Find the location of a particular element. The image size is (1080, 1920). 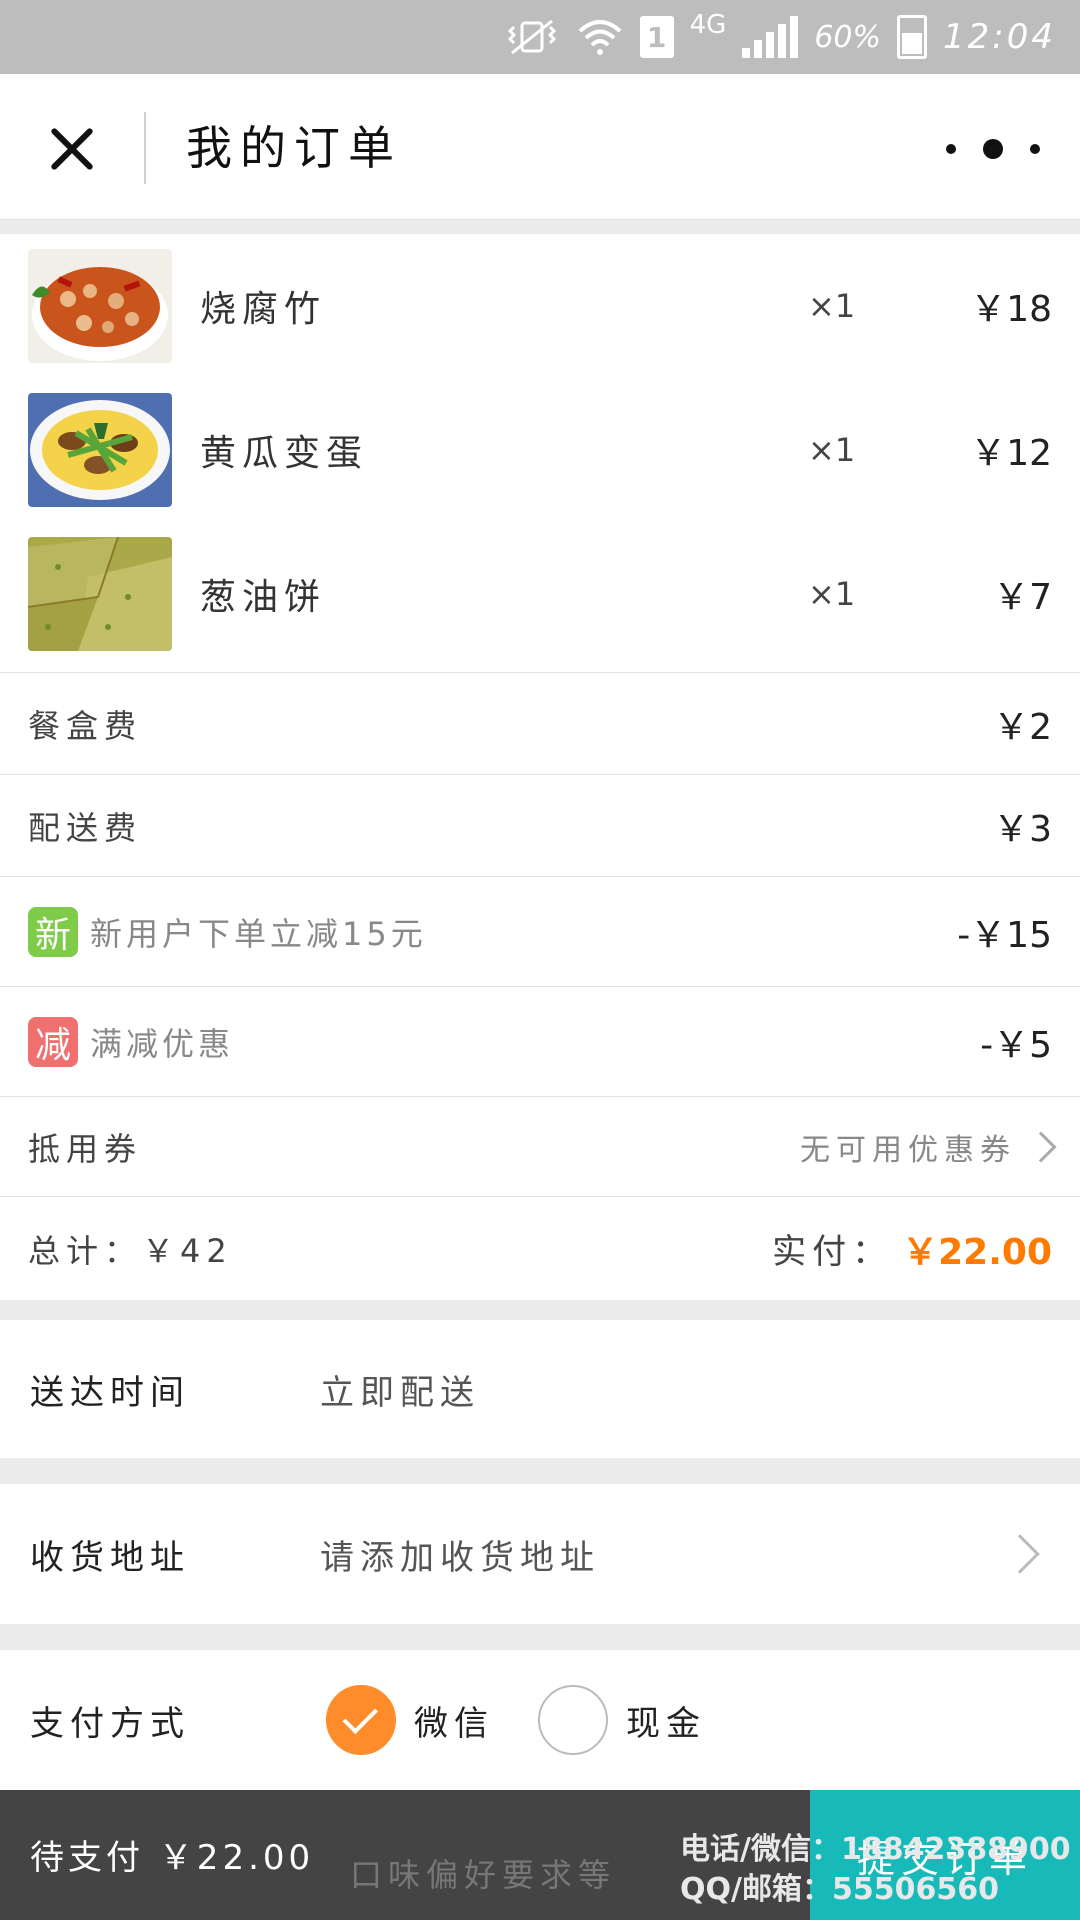

item-name: 黄瓜变蛋 is located at coordinates (284, 453).